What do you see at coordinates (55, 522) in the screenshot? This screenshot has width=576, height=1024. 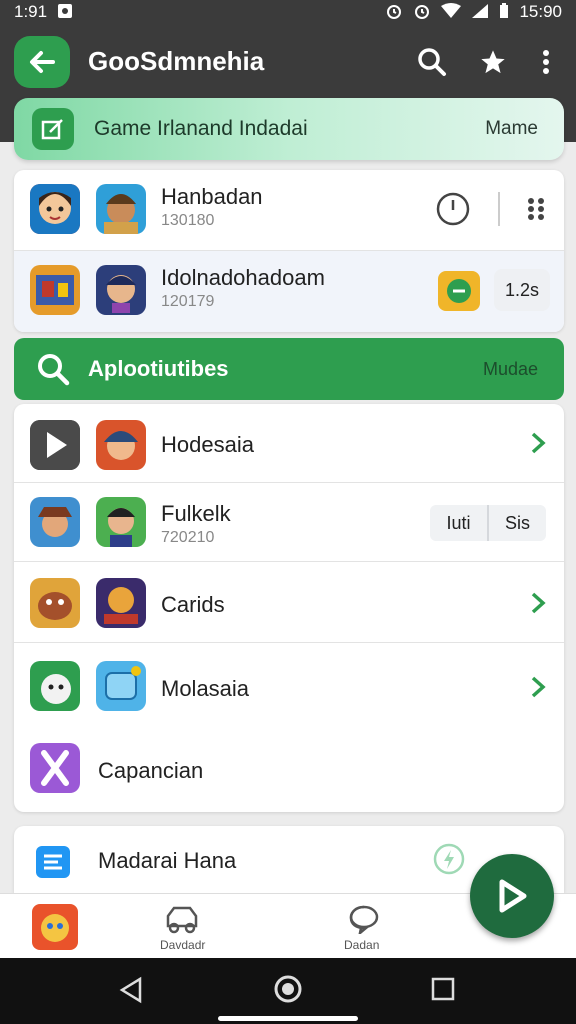 I see `game-bandit-icon` at bounding box center [55, 522].